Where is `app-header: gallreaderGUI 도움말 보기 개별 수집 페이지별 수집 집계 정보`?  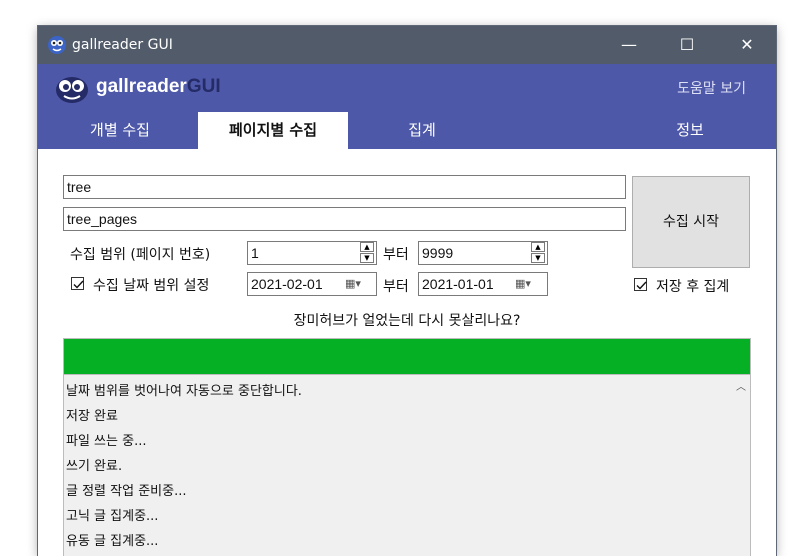 app-header: gallreaderGUI 도움말 보기 개별 수집 페이지별 수집 집계 정보 is located at coordinates (407, 106).